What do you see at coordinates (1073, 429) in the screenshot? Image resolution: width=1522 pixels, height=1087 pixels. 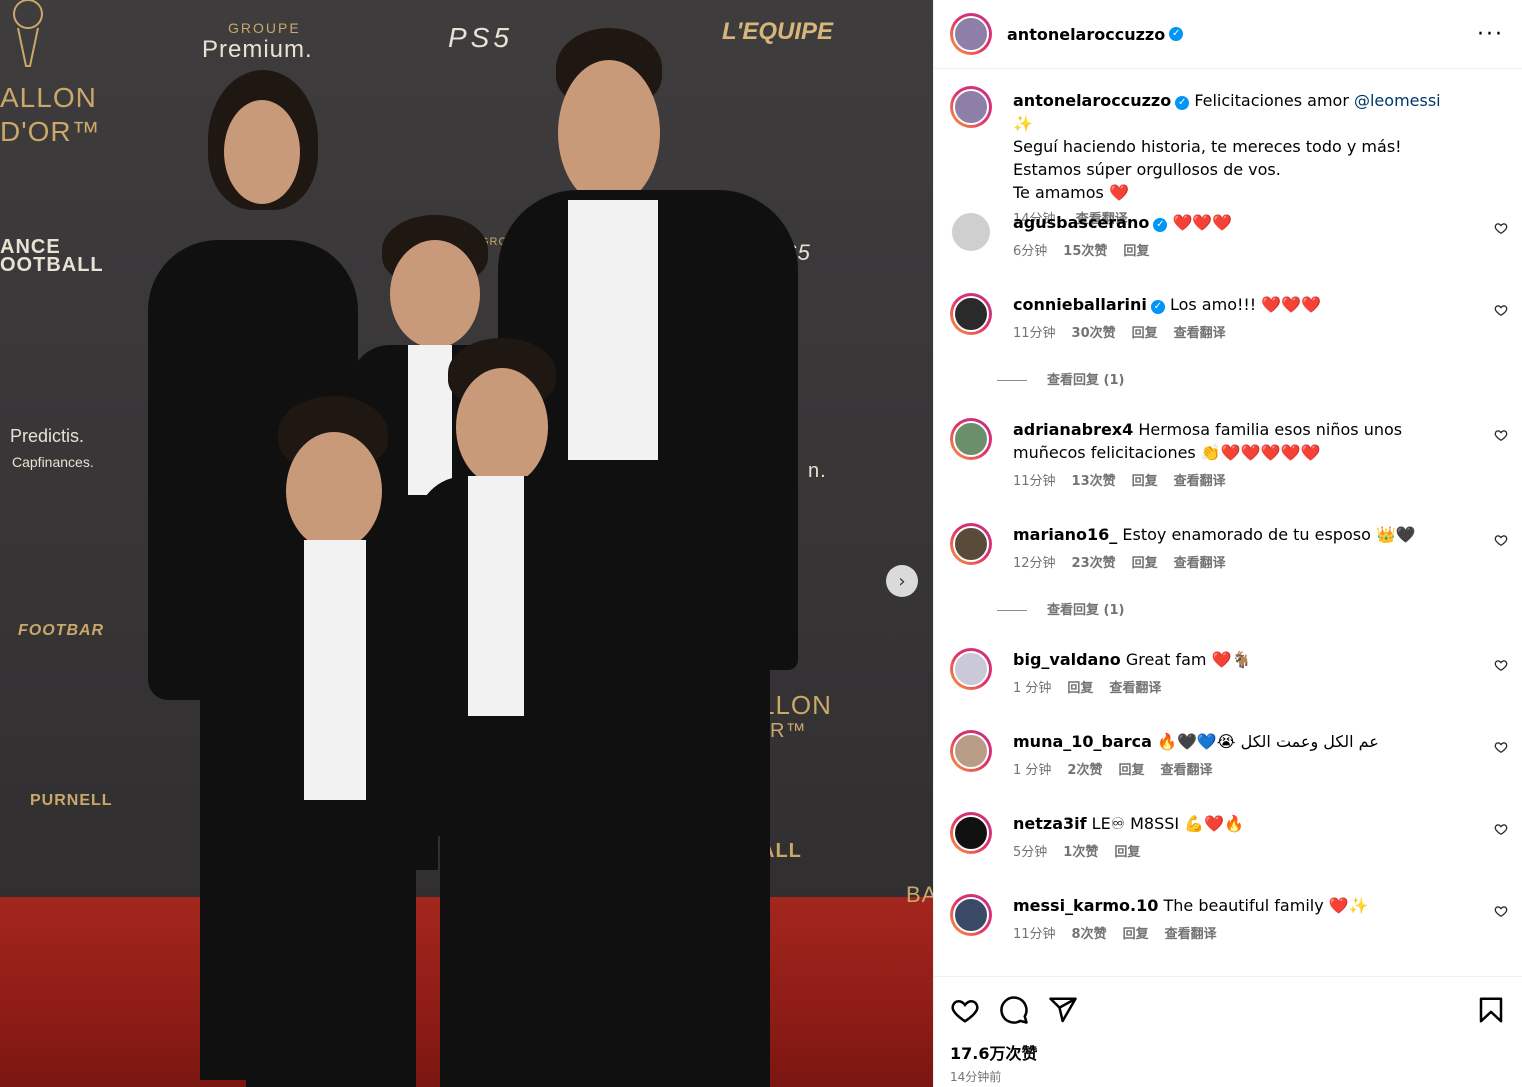 I see `commenter-username: adrianabrex4` at bounding box center [1073, 429].